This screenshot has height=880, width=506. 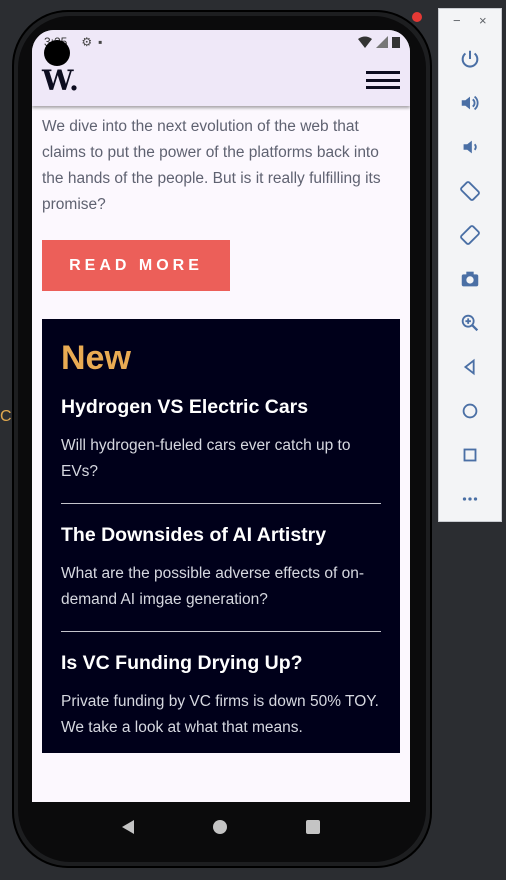 What do you see at coordinates (417, 17) in the screenshot?
I see `notification-dot` at bounding box center [417, 17].